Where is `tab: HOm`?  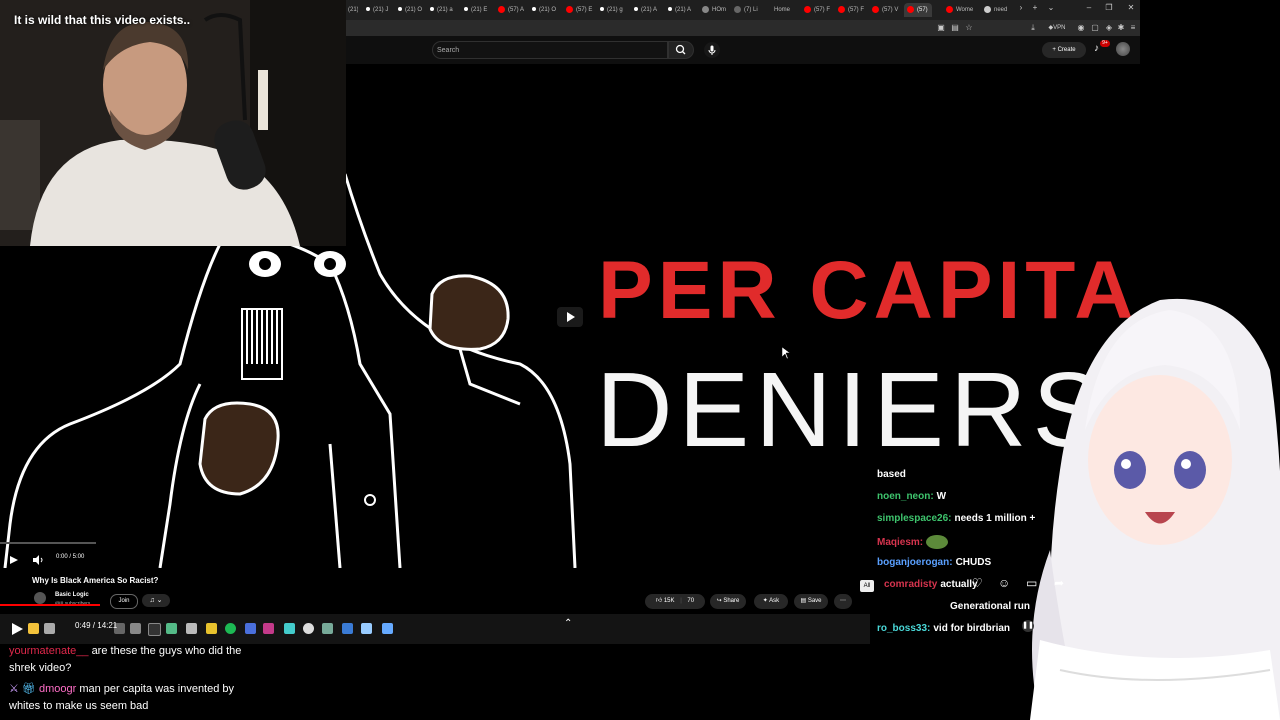
tab: HOm is located at coordinates (716, 10).